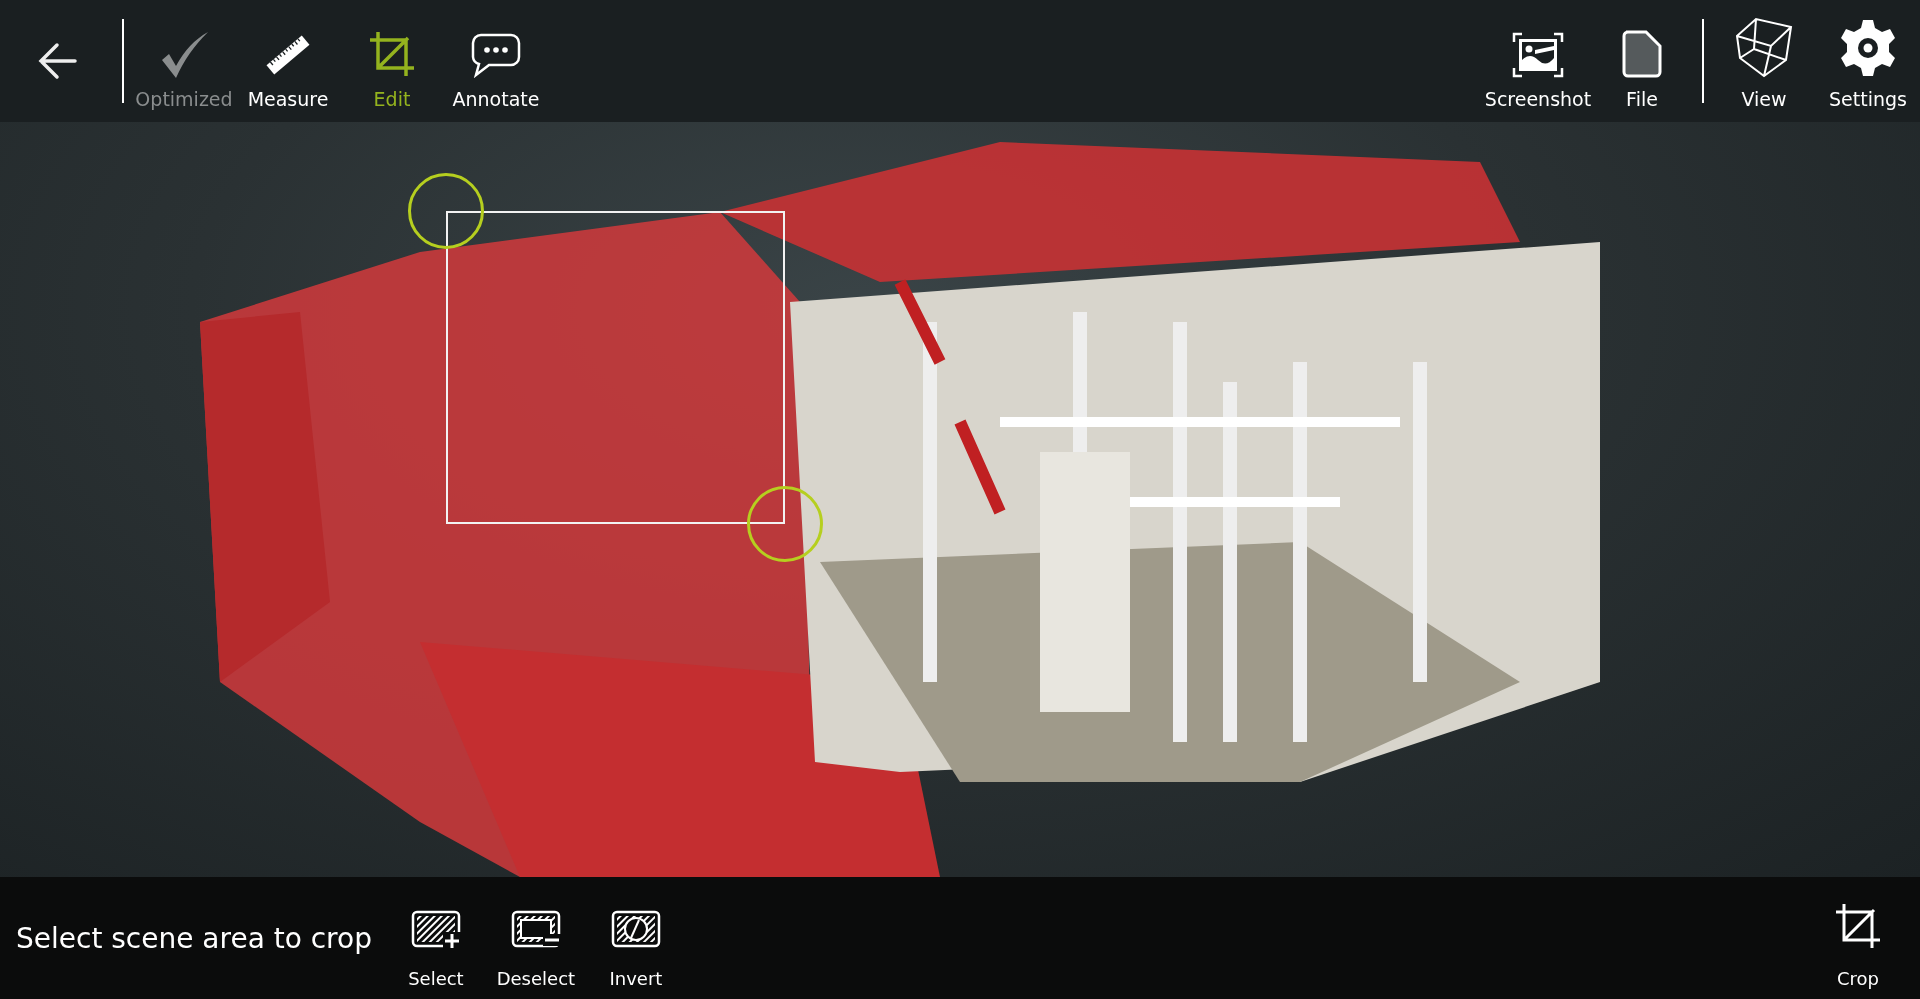  I want to click on instruction-text: Select scene area to crop, so click(194, 938).